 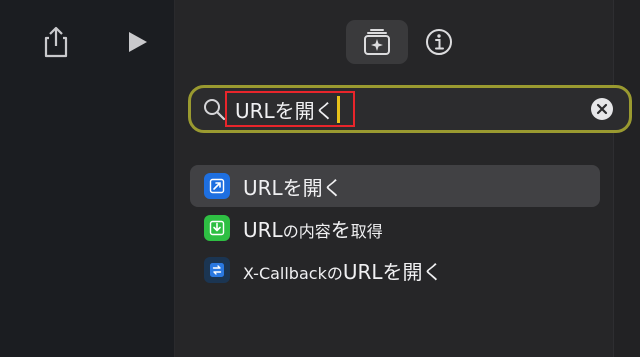 I want to click on result-x-callback-url: X-CallbackのURLを開く, so click(x=395, y=270).